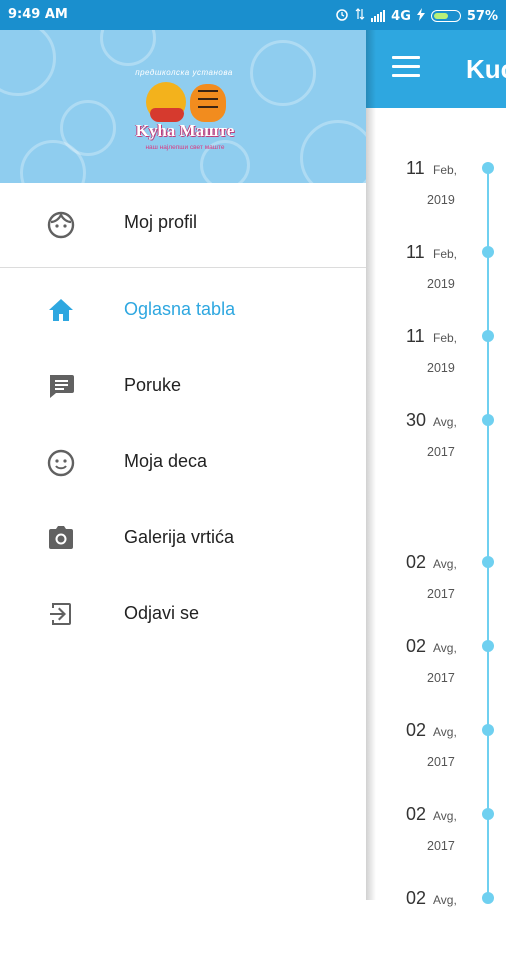 This screenshot has height=968, width=506. Describe the element at coordinates (61, 538) in the screenshot. I see `camera-icon` at that location.